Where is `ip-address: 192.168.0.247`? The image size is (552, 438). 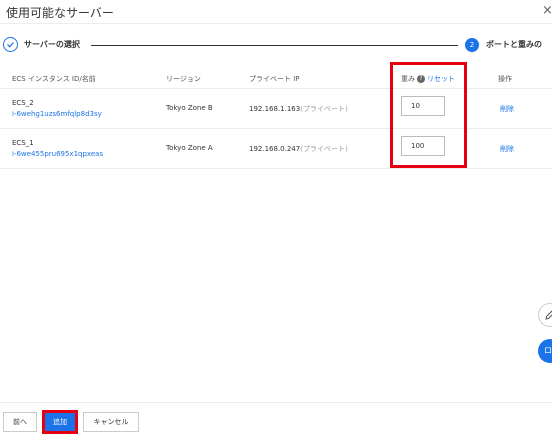 ip-address: 192.168.0.247 is located at coordinates (275, 149).